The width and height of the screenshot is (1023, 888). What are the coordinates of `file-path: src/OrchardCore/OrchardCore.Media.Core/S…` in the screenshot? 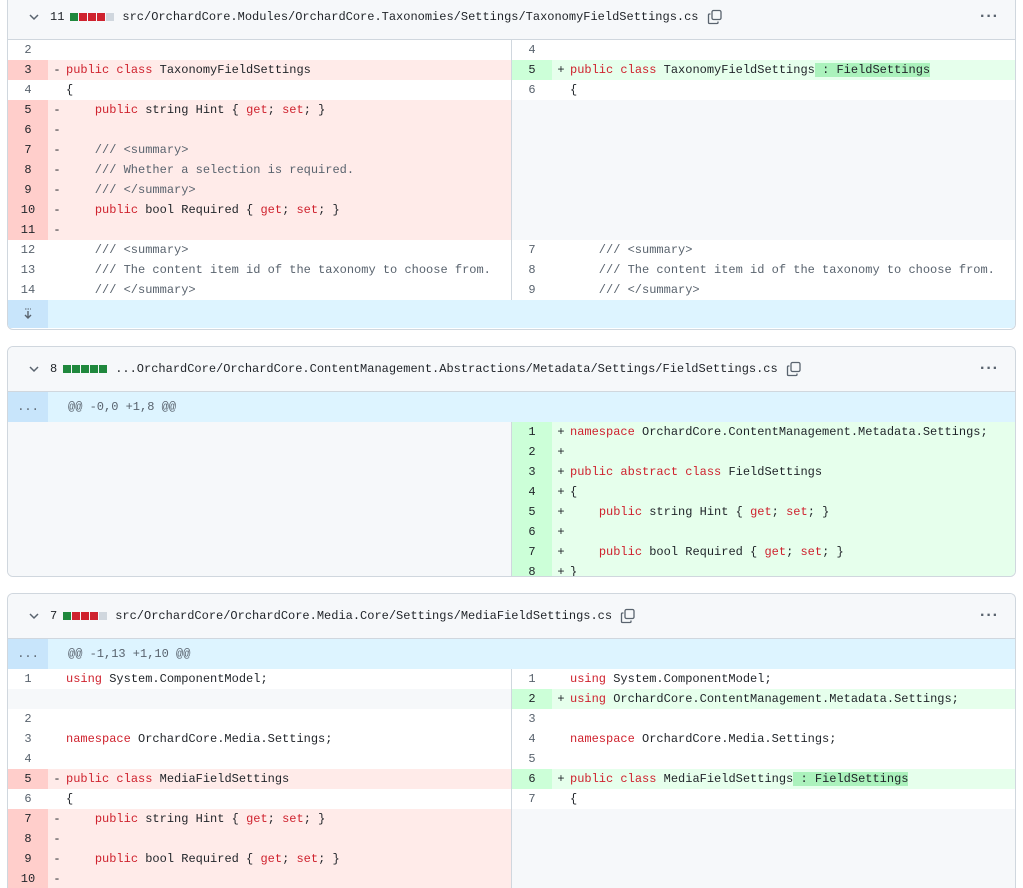 It's located at (363, 616).